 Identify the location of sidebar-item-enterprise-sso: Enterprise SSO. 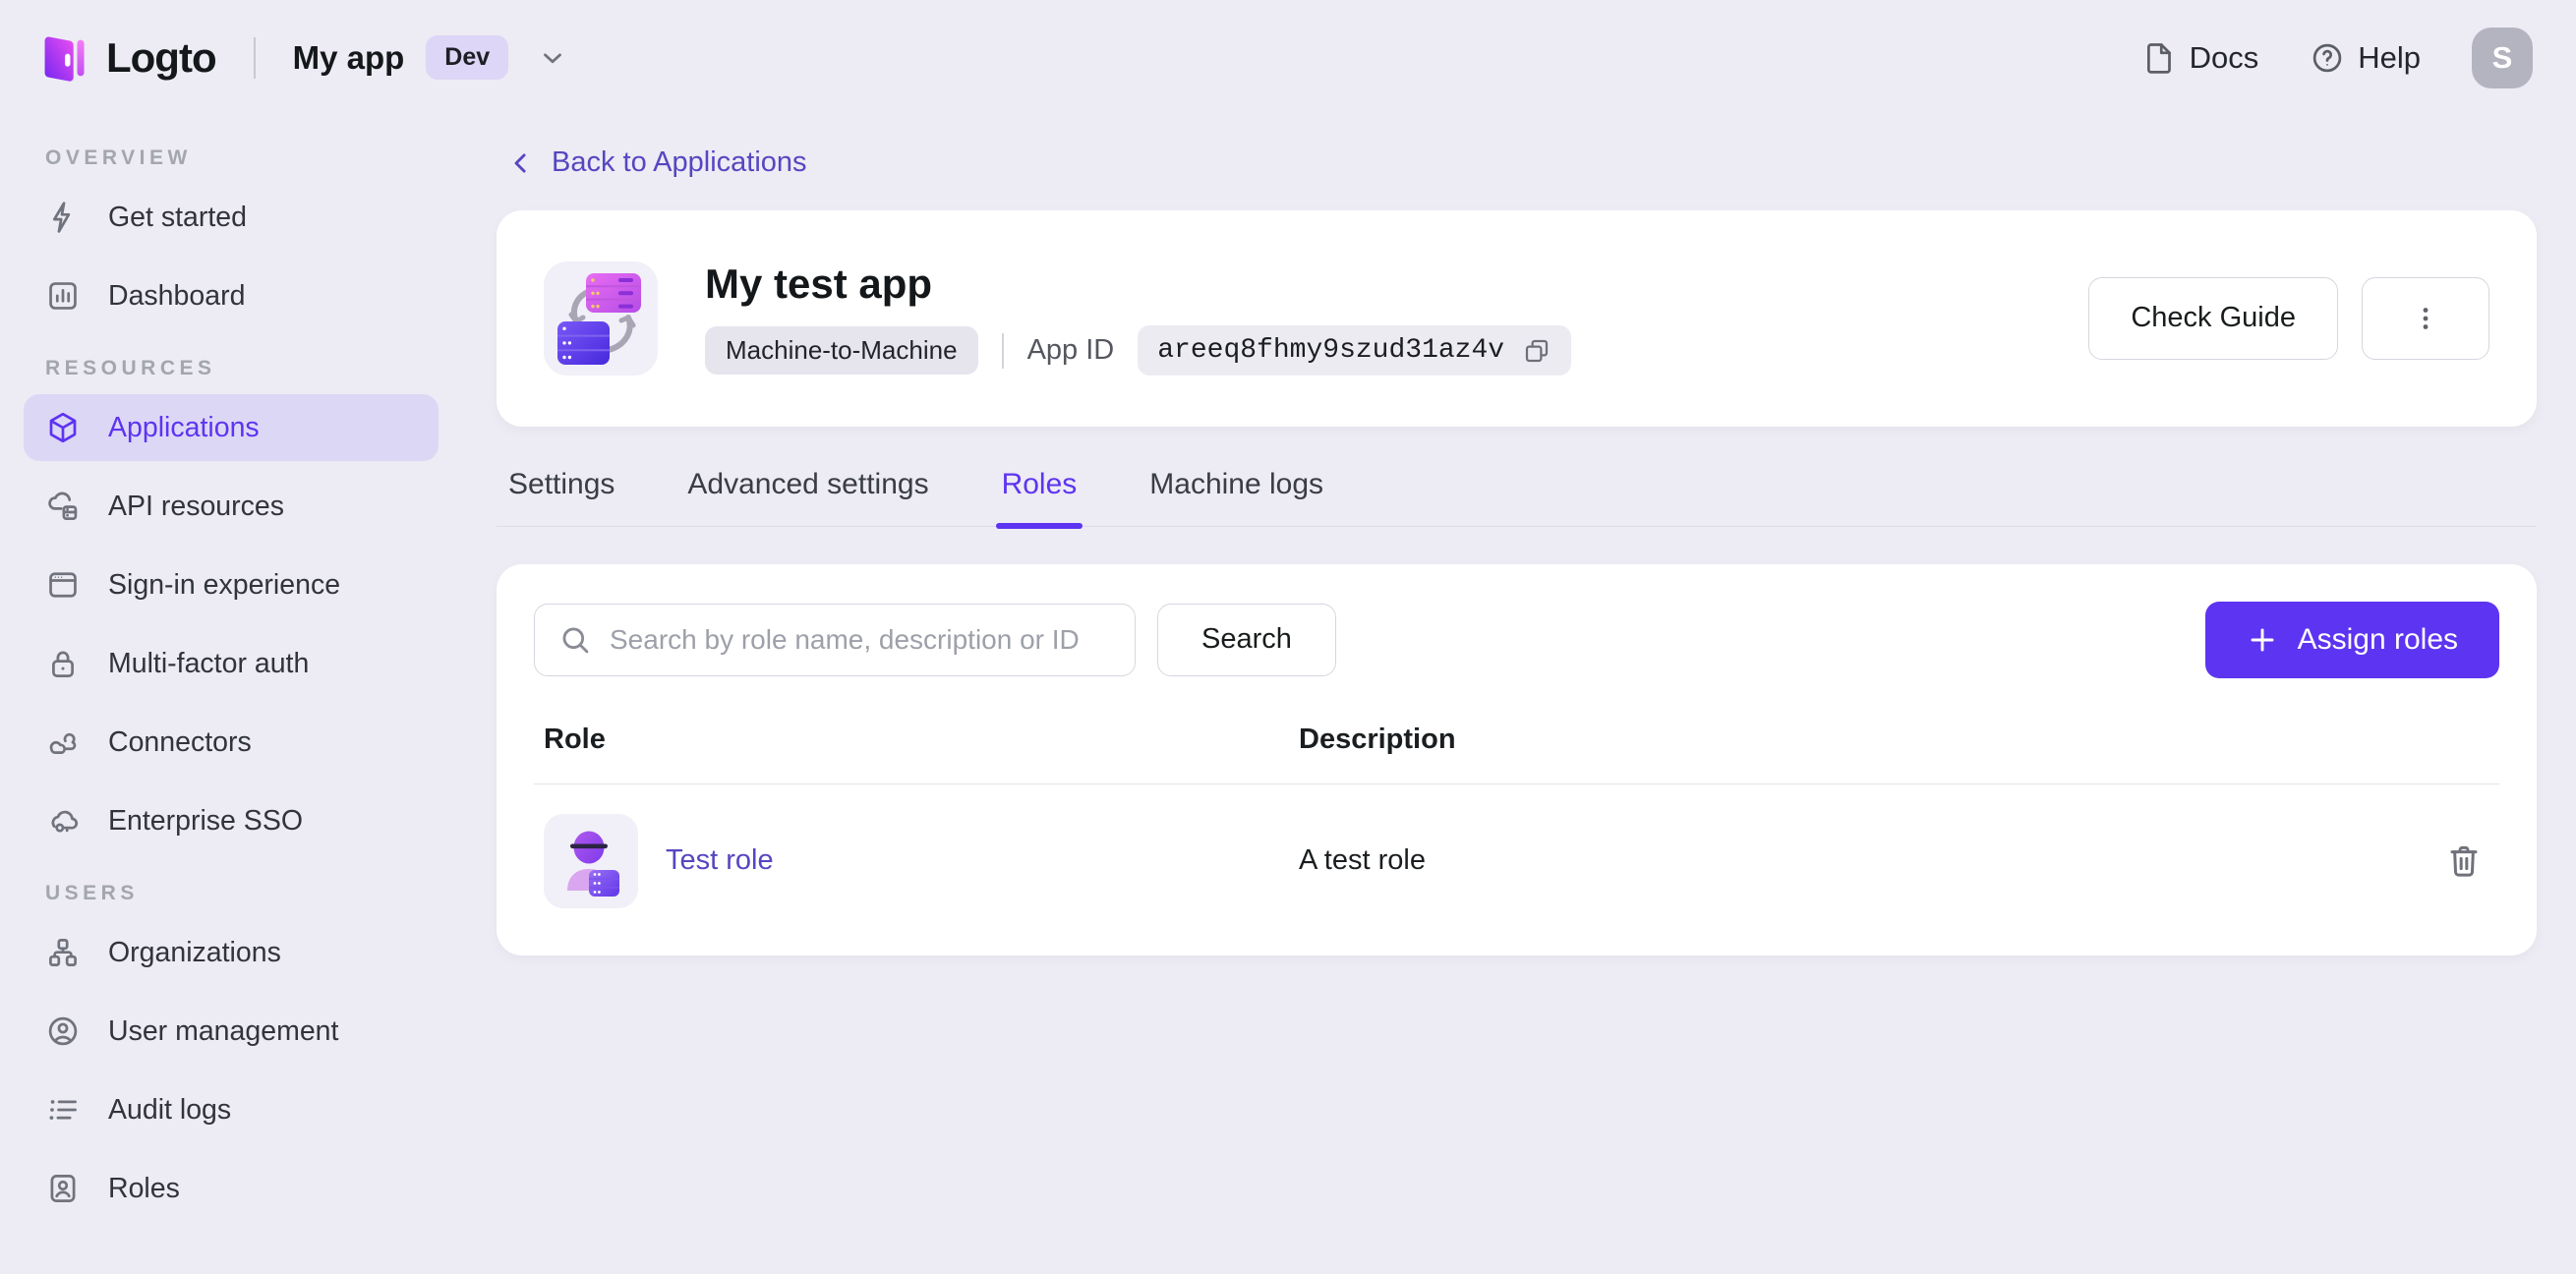
(231, 820).